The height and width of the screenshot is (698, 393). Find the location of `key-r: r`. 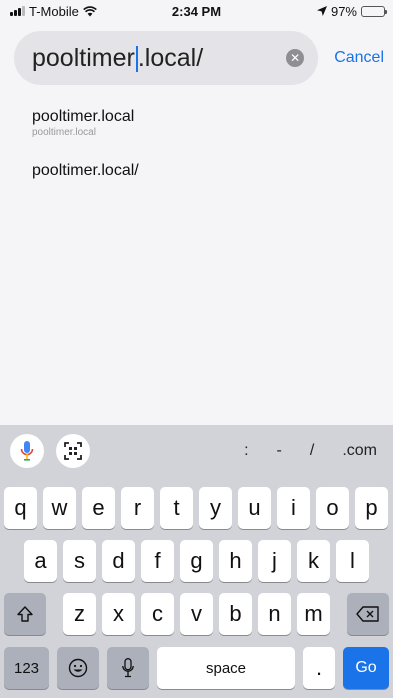

key-r: r is located at coordinates (137, 508).